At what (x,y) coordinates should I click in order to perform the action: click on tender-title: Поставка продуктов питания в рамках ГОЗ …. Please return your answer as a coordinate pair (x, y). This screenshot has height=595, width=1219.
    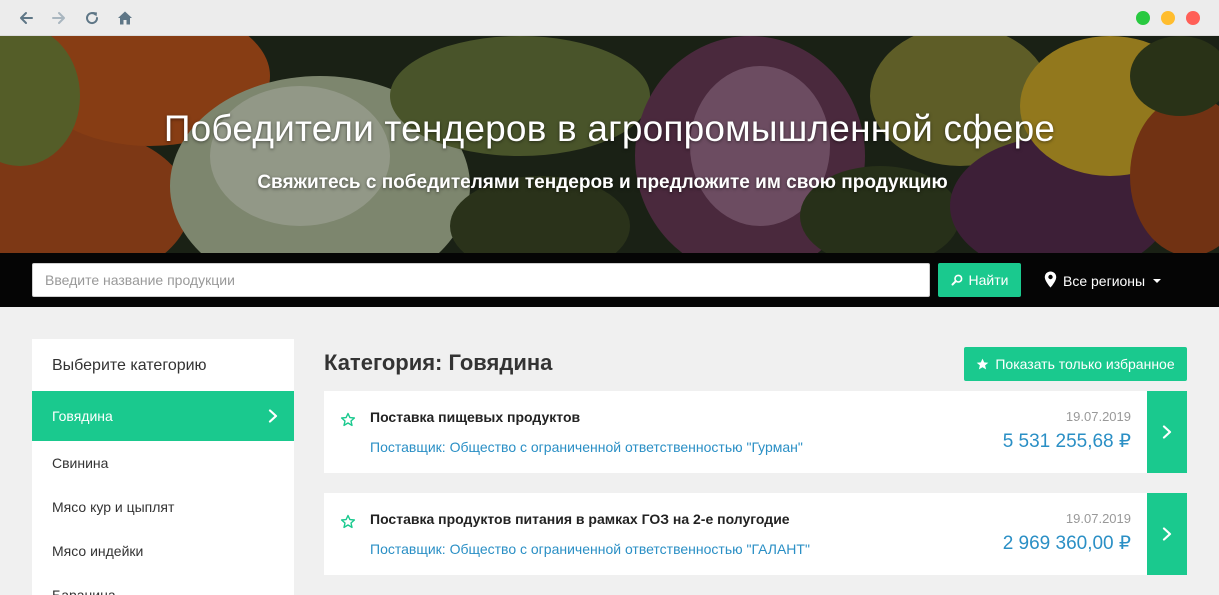
    Looking at the image, I should click on (580, 519).